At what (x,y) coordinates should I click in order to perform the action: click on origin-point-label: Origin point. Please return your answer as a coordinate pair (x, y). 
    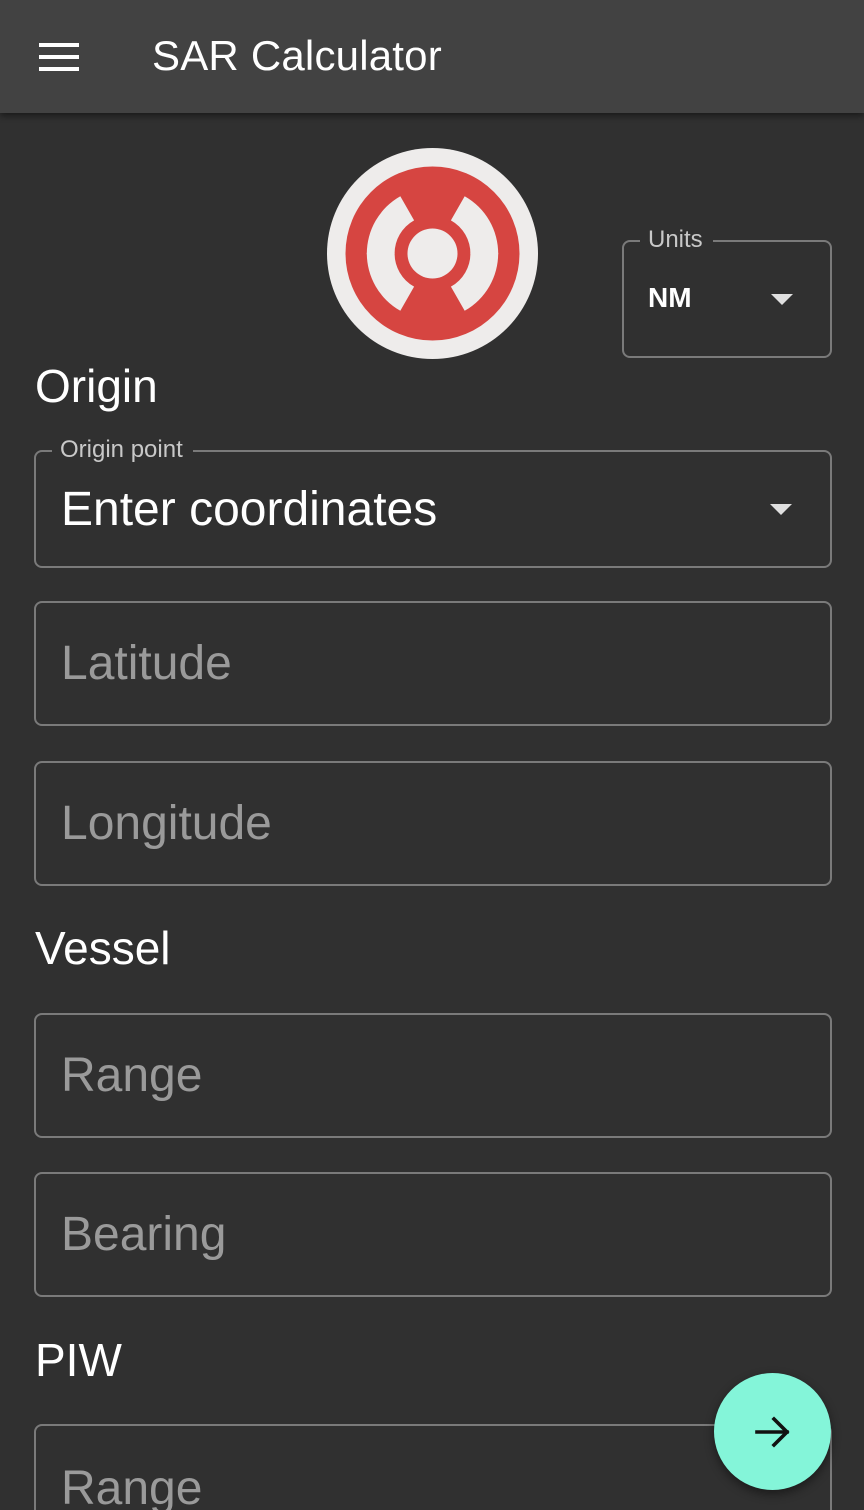
    Looking at the image, I should click on (122, 450).